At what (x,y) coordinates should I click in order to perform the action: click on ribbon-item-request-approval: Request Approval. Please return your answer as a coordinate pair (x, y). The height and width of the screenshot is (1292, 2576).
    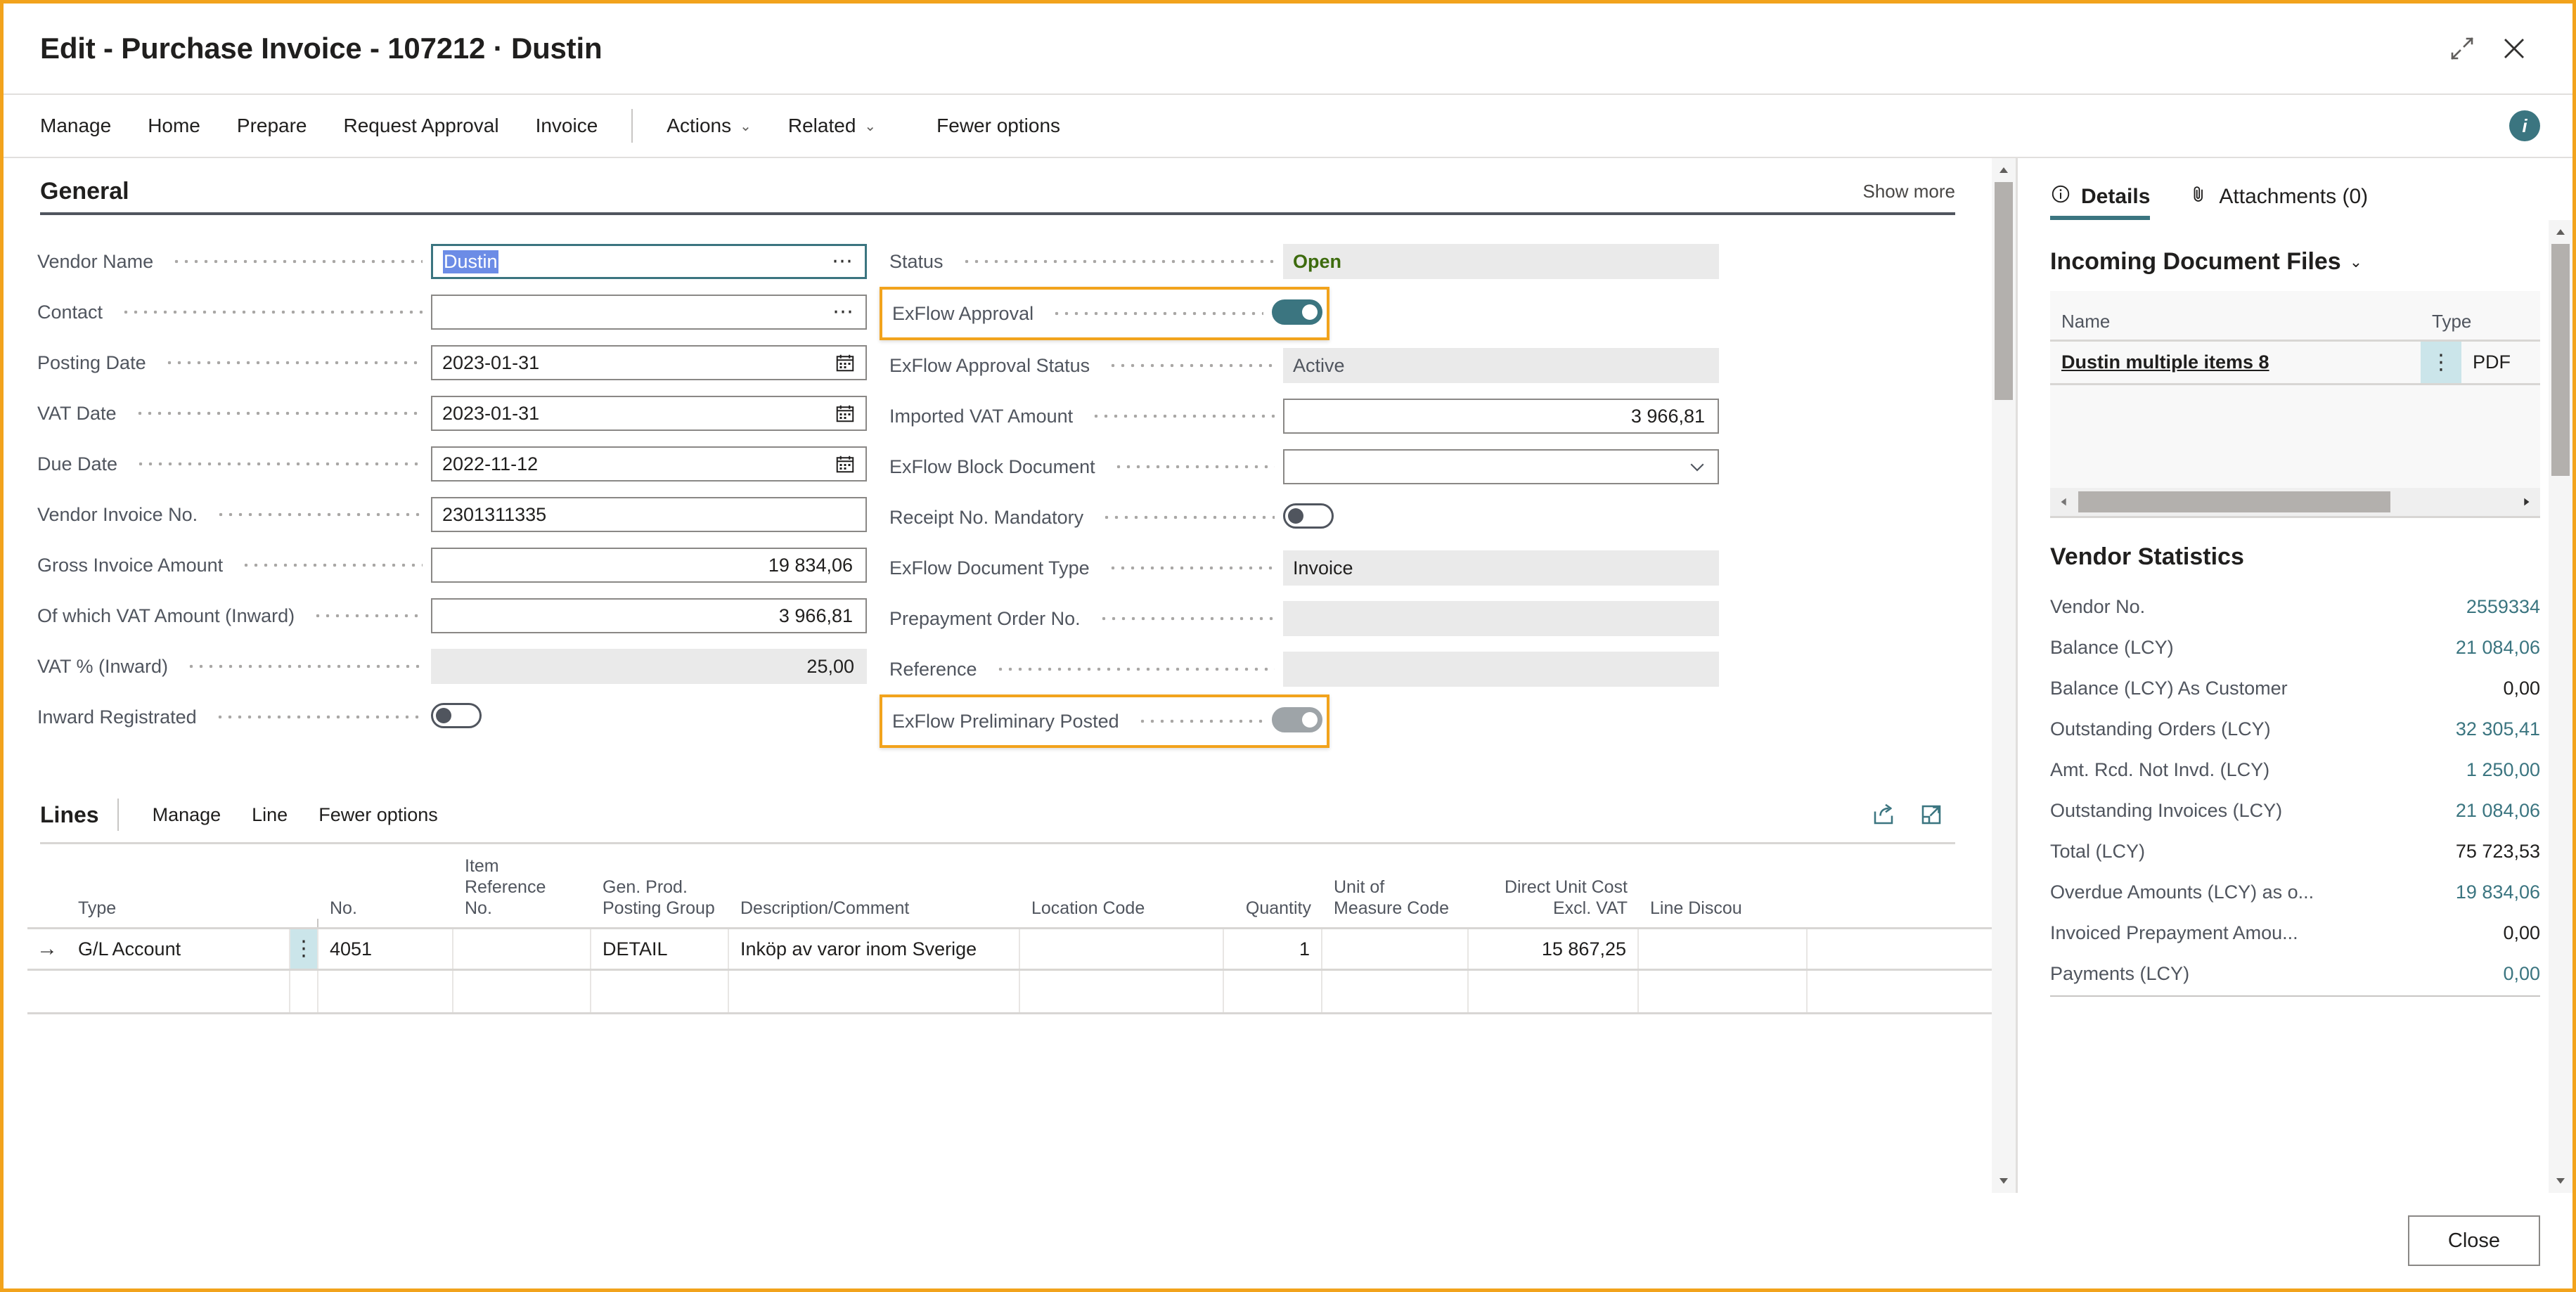
    Looking at the image, I should click on (421, 126).